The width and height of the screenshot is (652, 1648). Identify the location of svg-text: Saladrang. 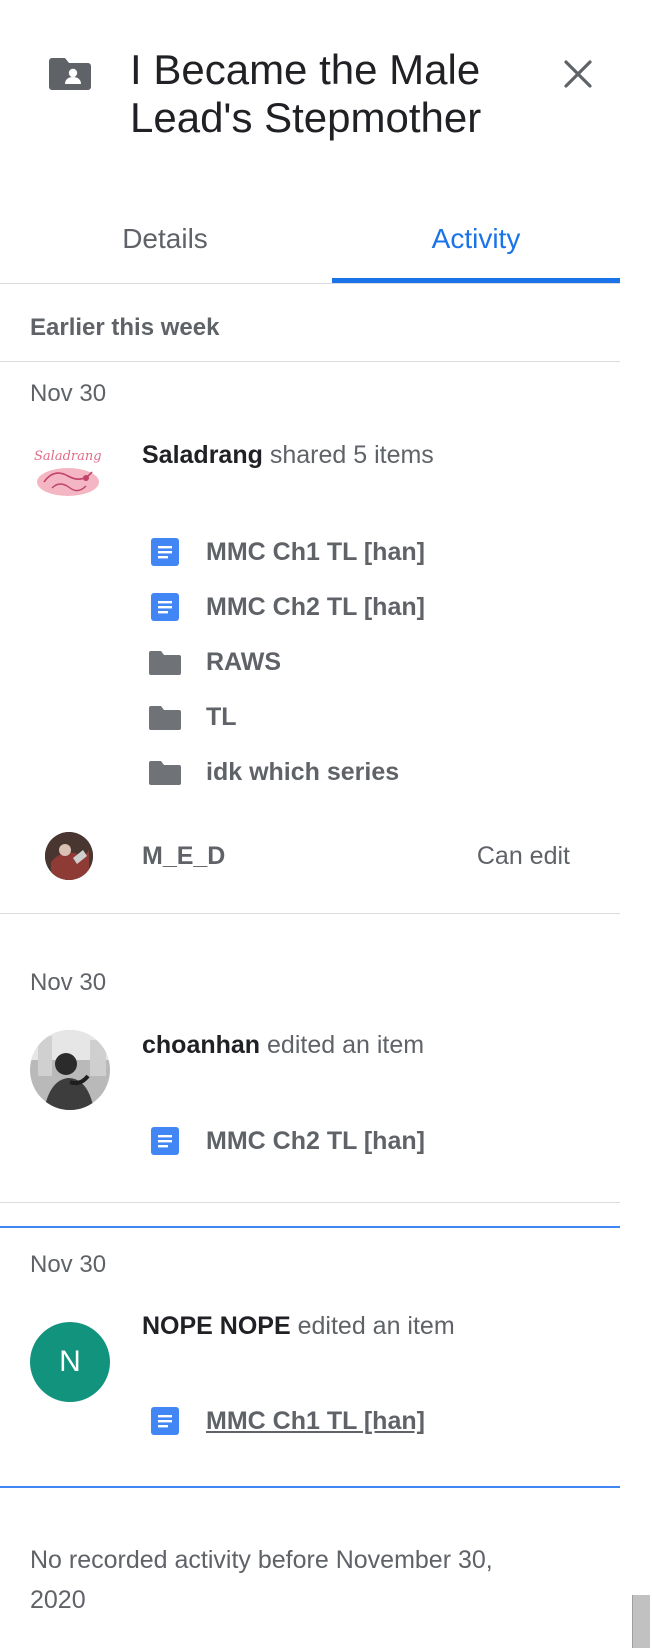
(68, 456).